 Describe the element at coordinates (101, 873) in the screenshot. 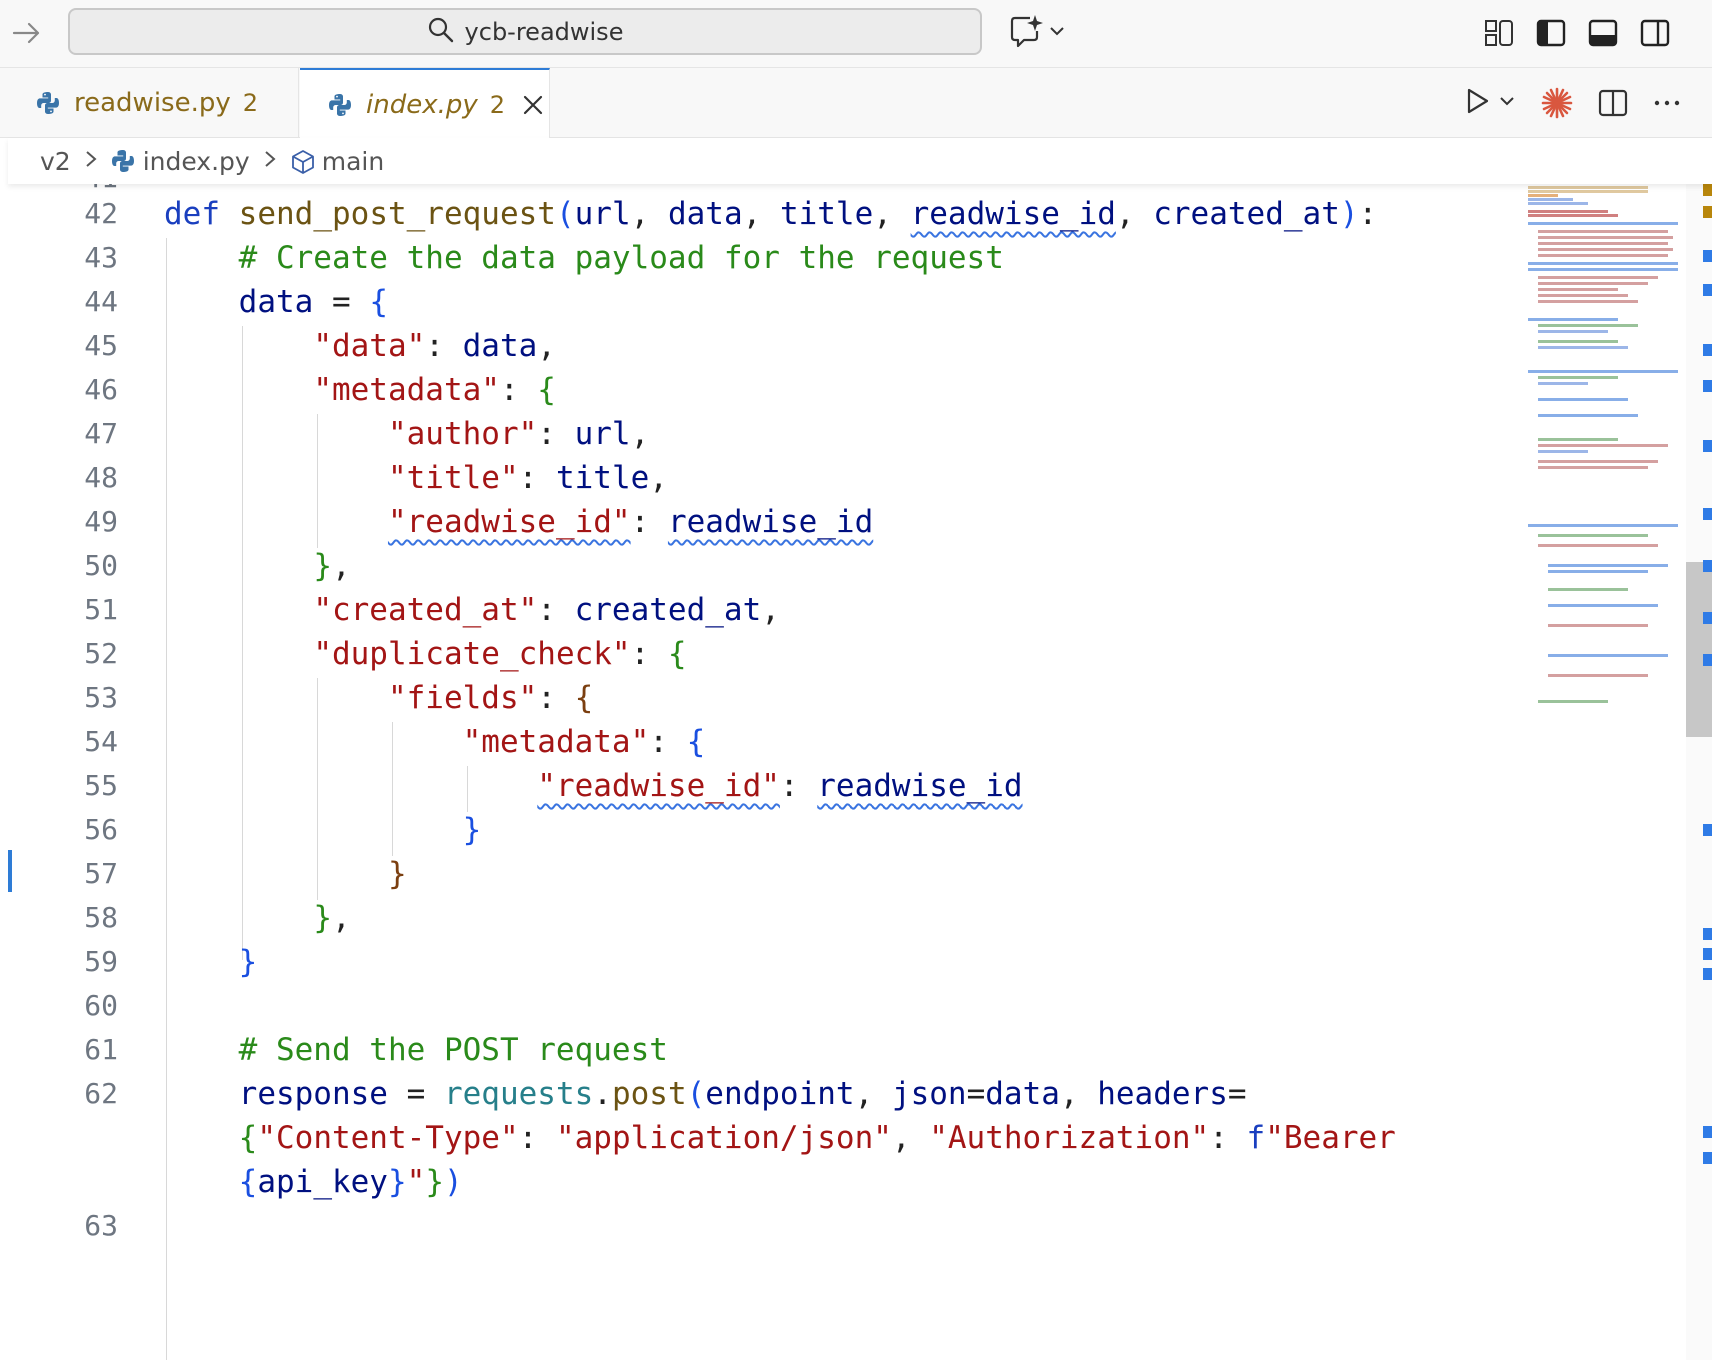

I see `line-number: 57` at that location.